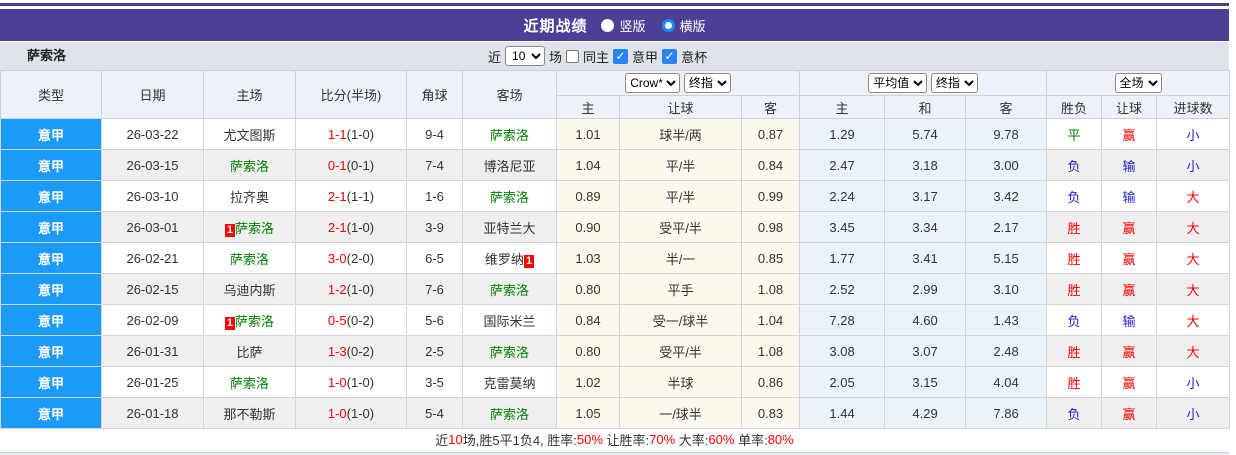 Image resolution: width=1236 pixels, height=455 pixels. What do you see at coordinates (152, 351) in the screenshot?
I see `date-cell: 26-01-31` at bounding box center [152, 351].